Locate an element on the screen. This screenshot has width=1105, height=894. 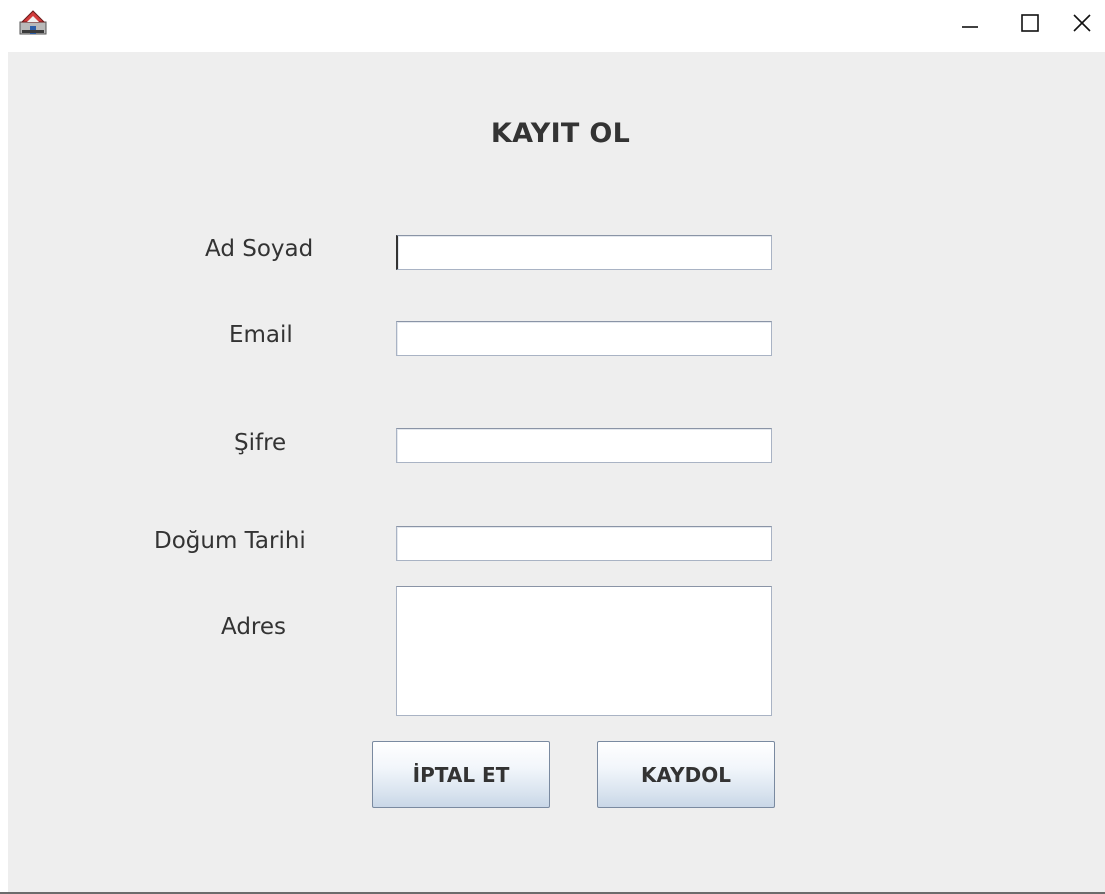
label-email: Email is located at coordinates (261, 335).